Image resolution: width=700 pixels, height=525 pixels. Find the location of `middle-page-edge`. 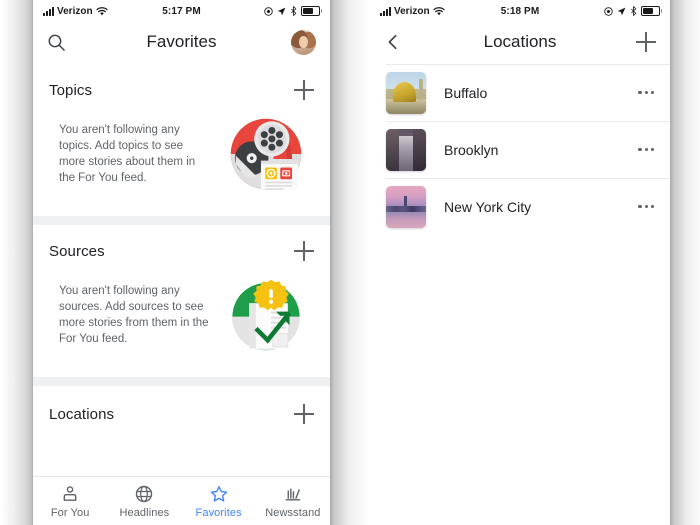

middle-page-edge is located at coordinates (350, 262).